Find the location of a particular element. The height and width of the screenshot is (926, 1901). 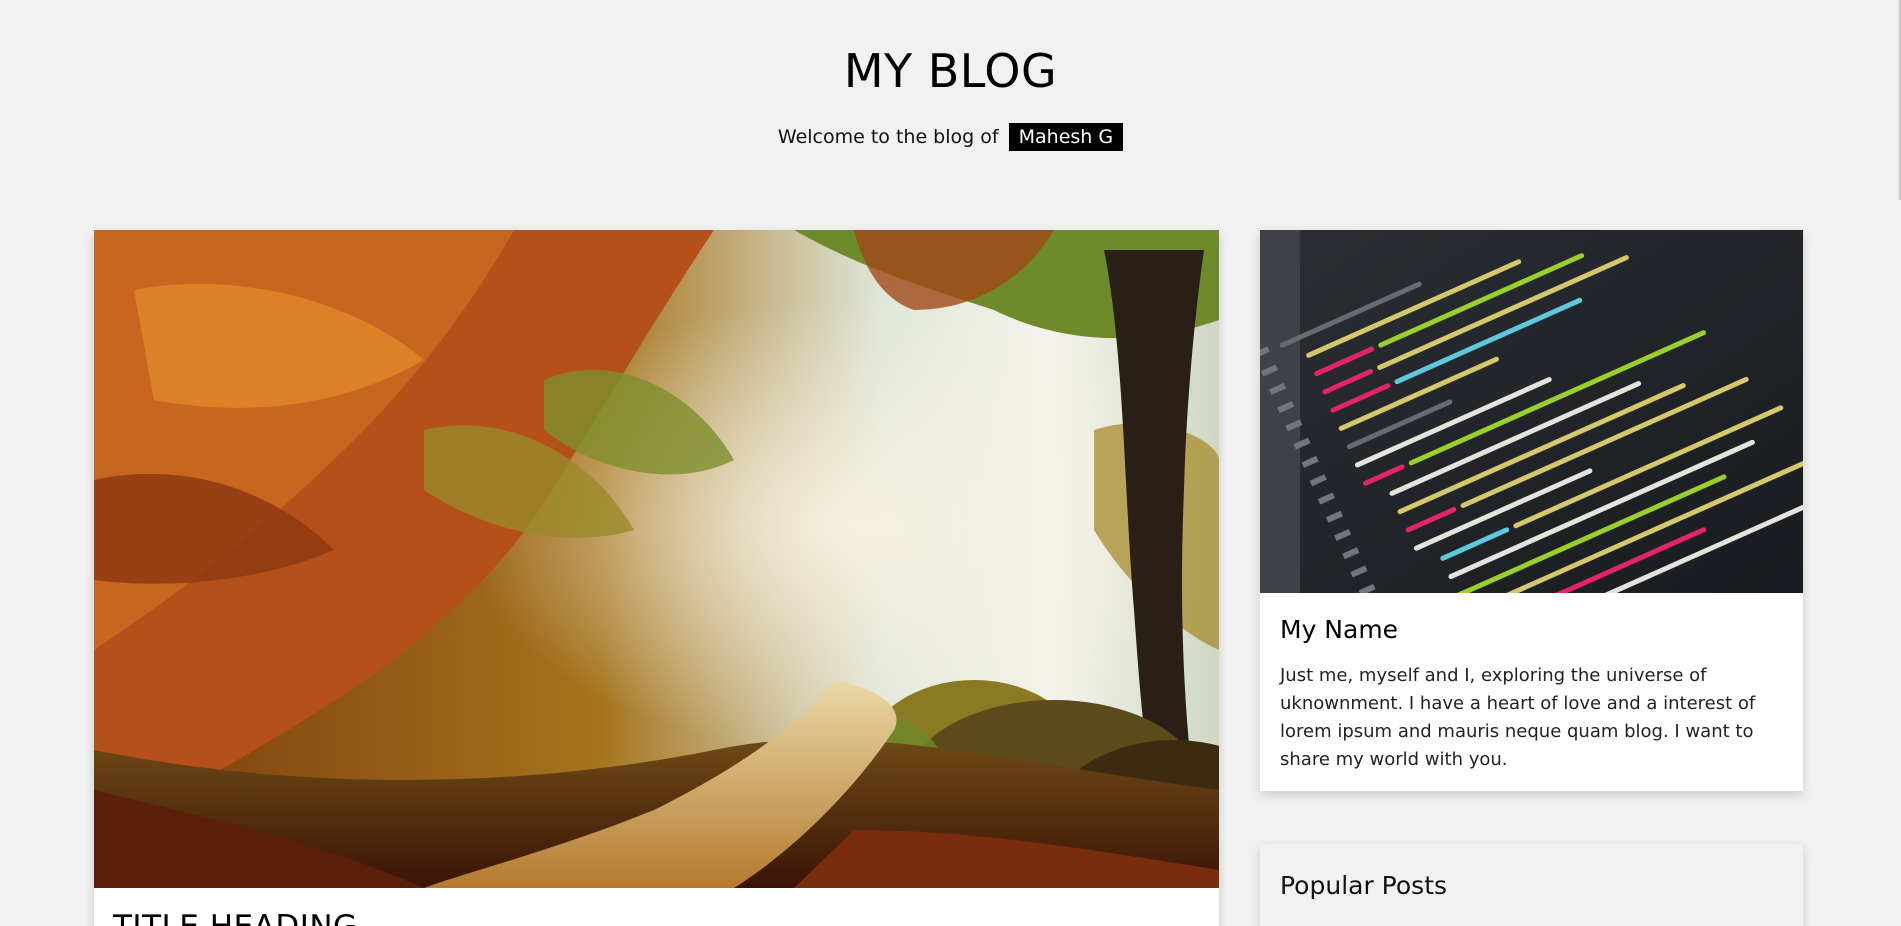

tagline-text: Welcome to the blog of is located at coordinates (888, 137).